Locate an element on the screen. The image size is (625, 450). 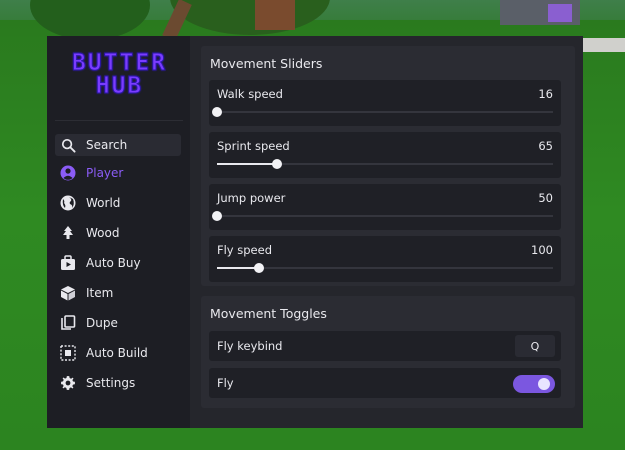
copy-icon is located at coordinates (68, 323).